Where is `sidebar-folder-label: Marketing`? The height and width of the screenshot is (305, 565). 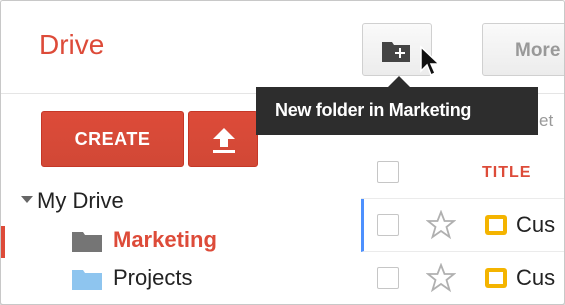
sidebar-folder-label: Marketing is located at coordinates (165, 239).